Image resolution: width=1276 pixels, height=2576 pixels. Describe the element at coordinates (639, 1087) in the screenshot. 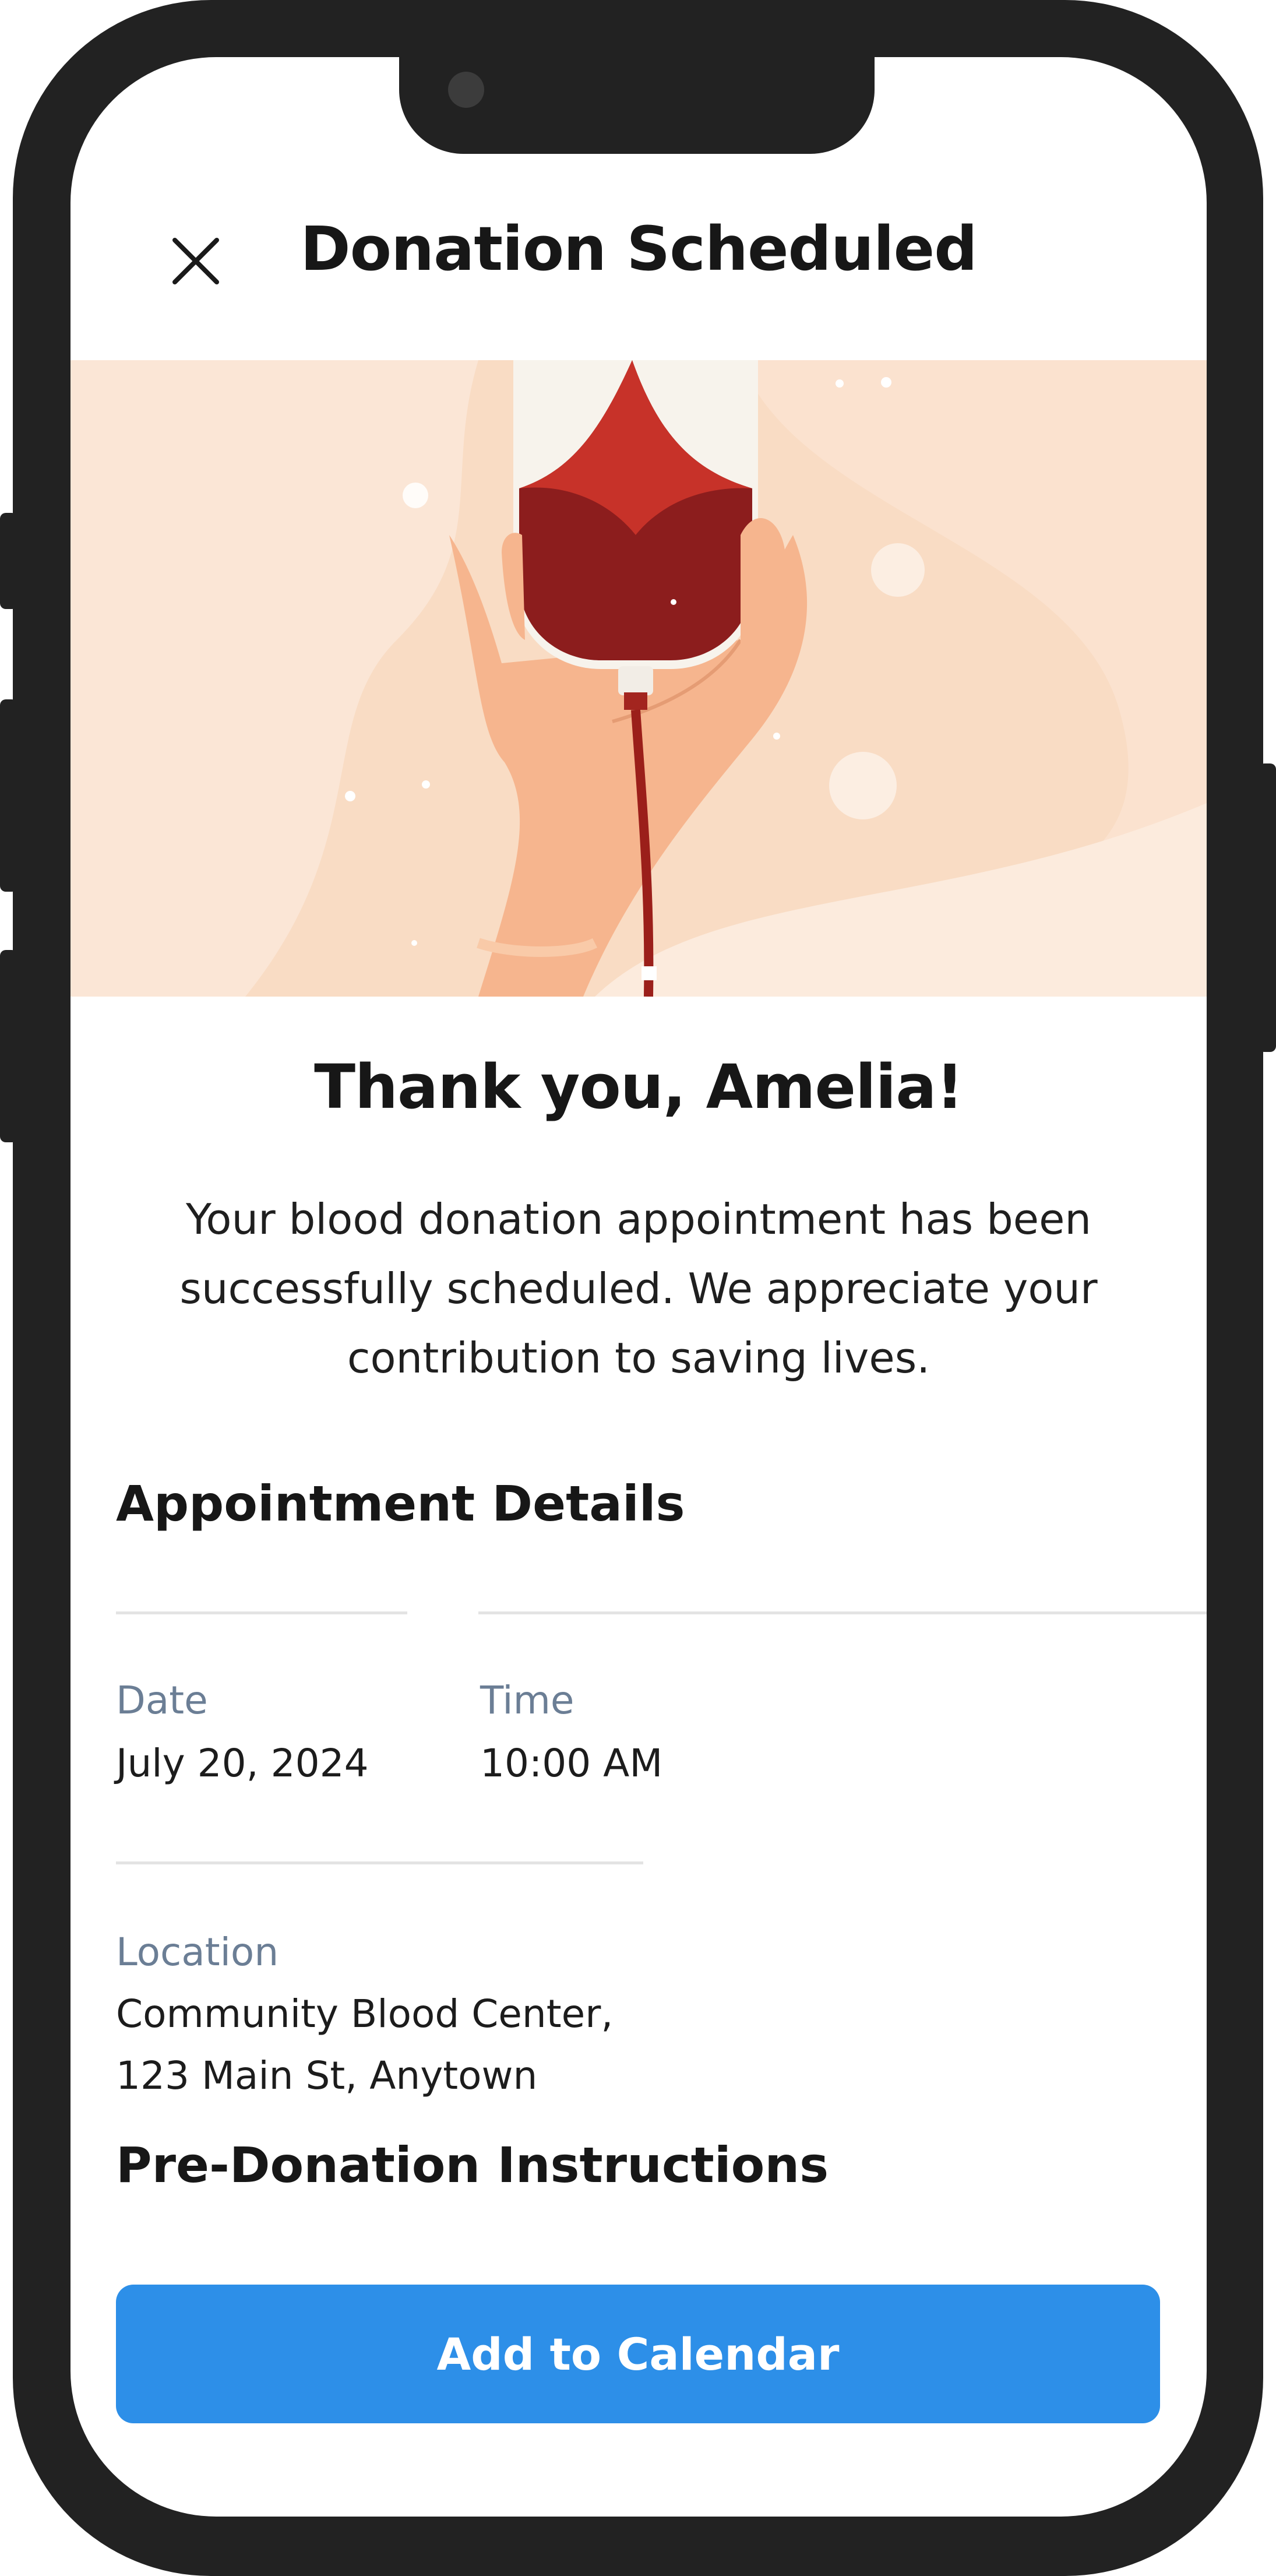

I see `confirmation-heading: Thank you, Amelia!` at that location.